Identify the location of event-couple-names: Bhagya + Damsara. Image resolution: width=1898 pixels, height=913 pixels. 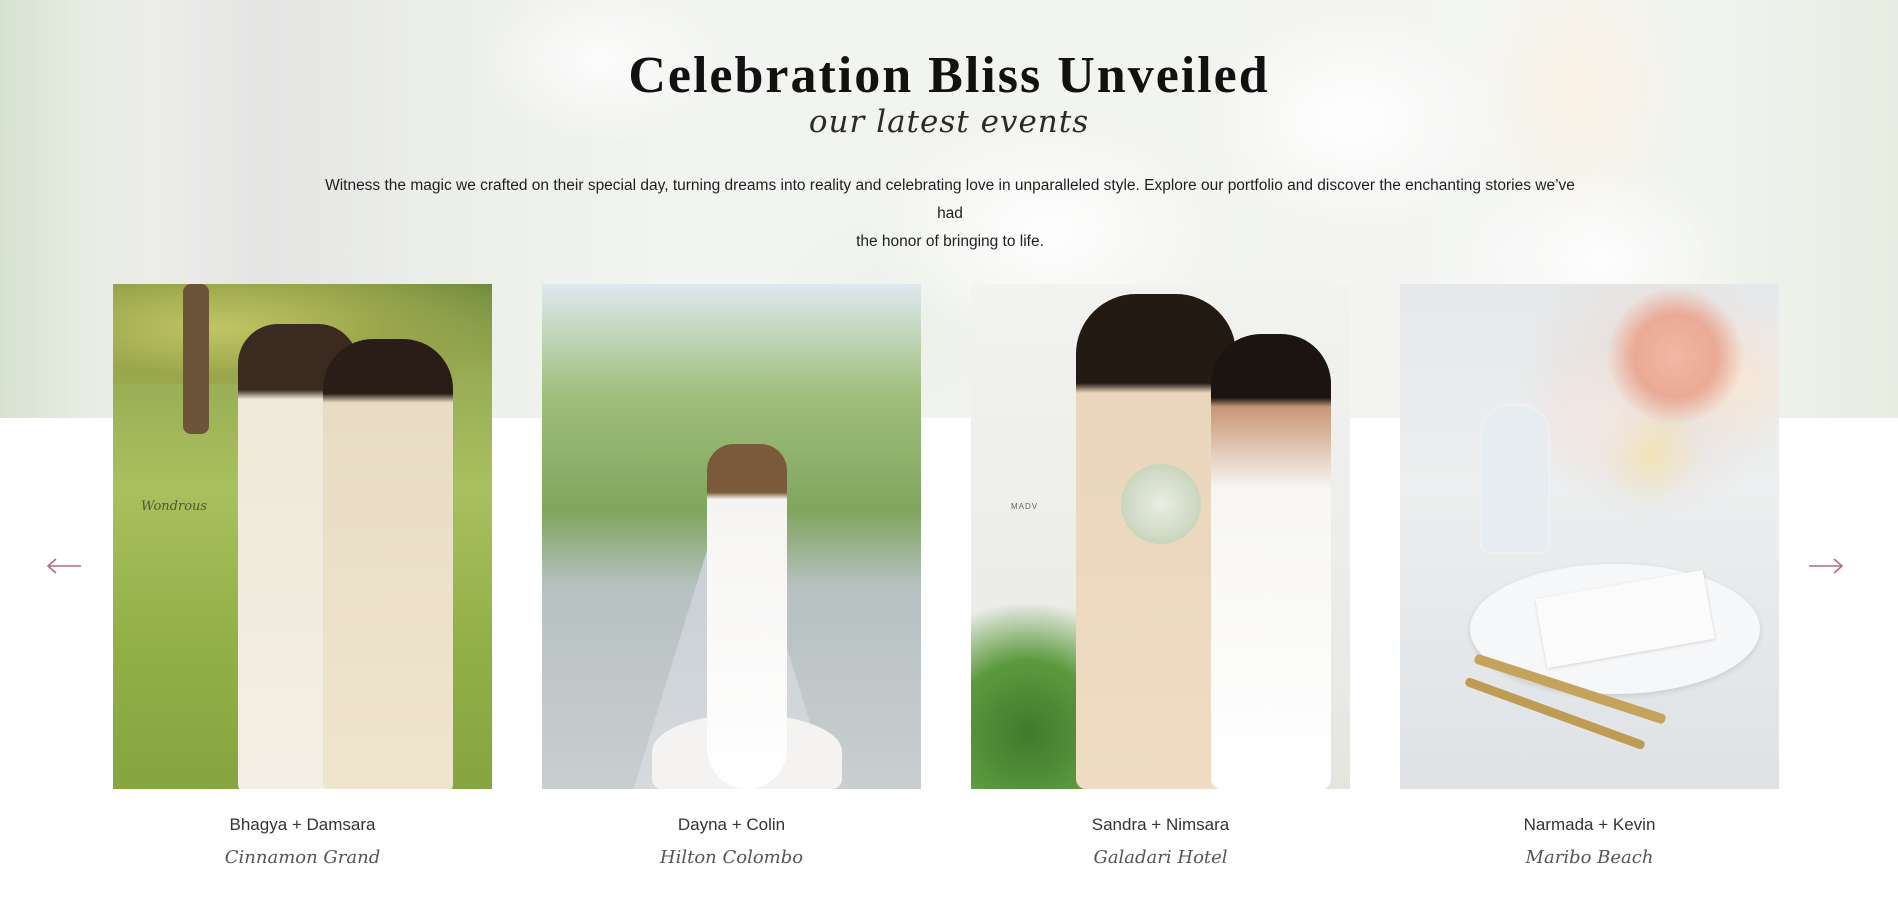
(302, 825).